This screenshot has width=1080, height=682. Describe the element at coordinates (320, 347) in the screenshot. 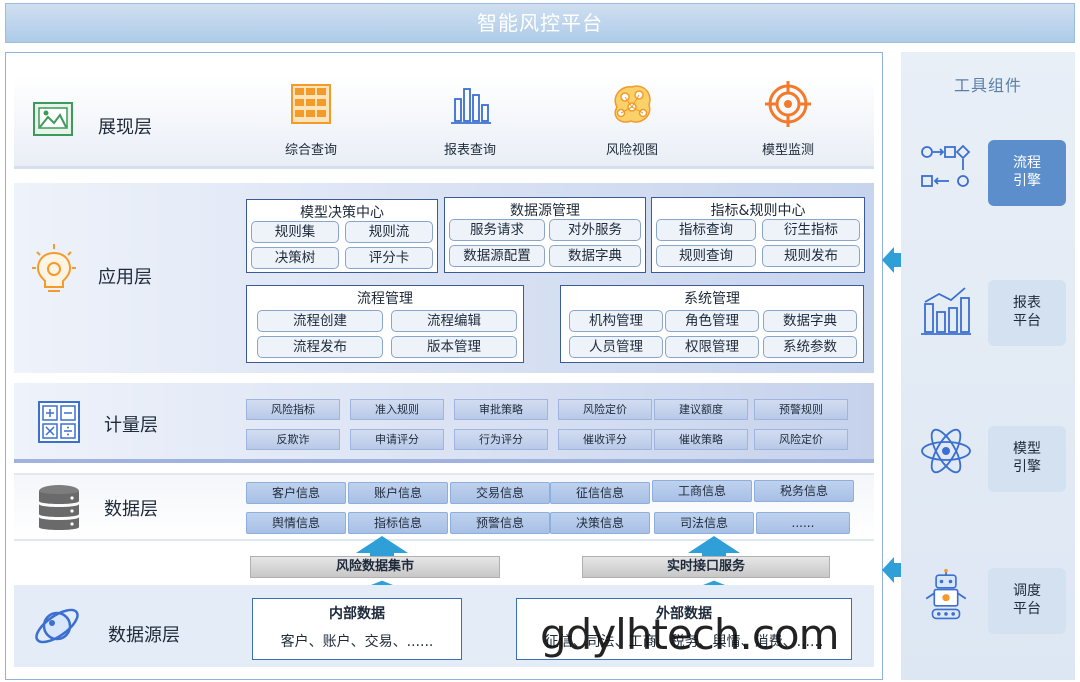

I see `process-publish-button: 流程发布` at that location.